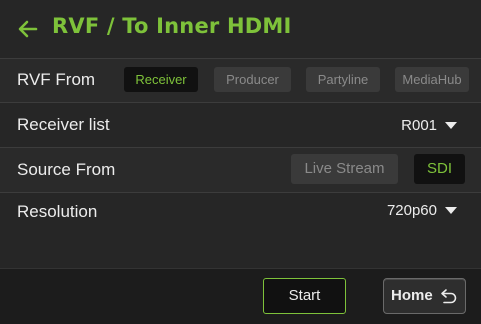  Describe the element at coordinates (240, 170) in the screenshot. I see `source-from-row: Source From Live Stream SDI` at that location.